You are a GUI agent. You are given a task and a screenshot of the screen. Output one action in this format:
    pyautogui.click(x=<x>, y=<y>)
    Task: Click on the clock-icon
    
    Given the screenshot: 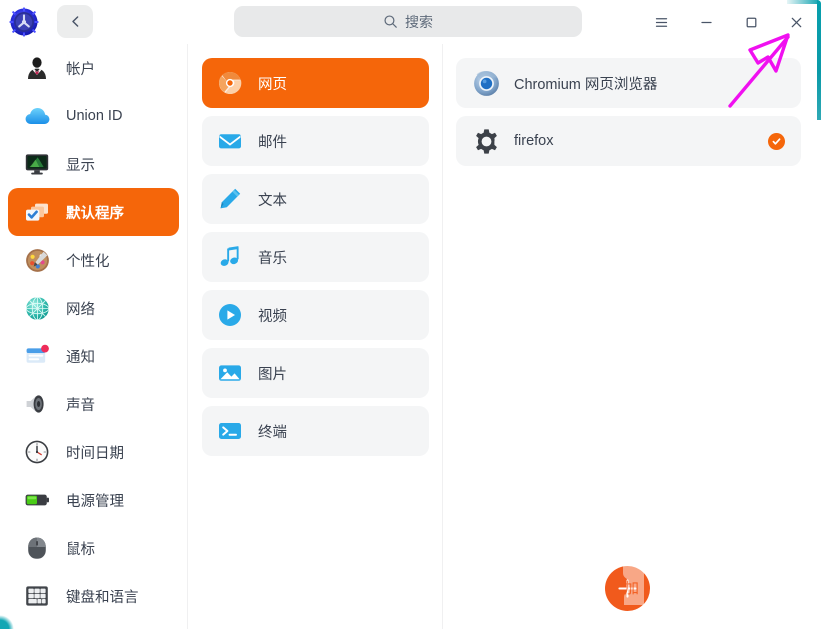 What is the action you would take?
    pyautogui.click(x=37, y=452)
    